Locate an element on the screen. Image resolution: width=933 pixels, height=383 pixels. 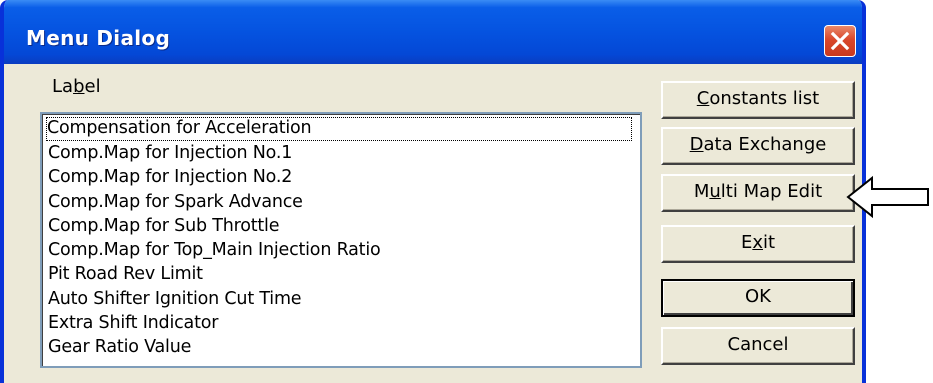
list-item: Comp.Map for Top_Main Injection Ratio is located at coordinates (214, 251).